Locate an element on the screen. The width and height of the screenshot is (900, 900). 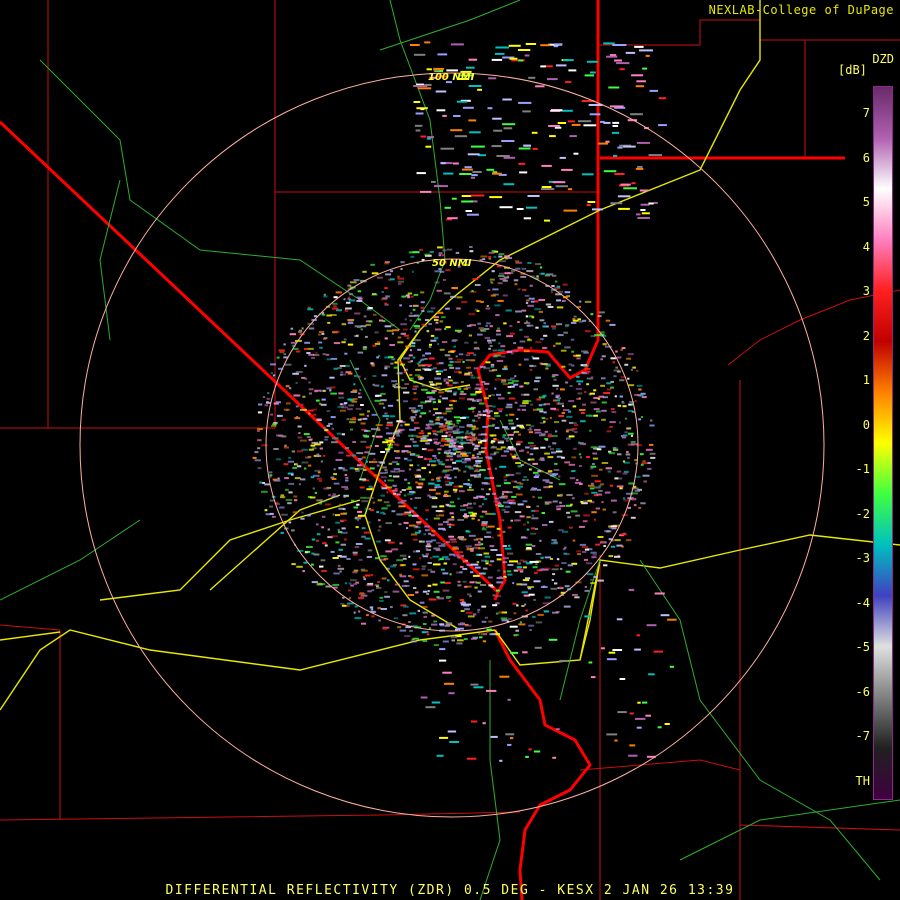
legend-tick: -3 is located at coordinates (862, 558).